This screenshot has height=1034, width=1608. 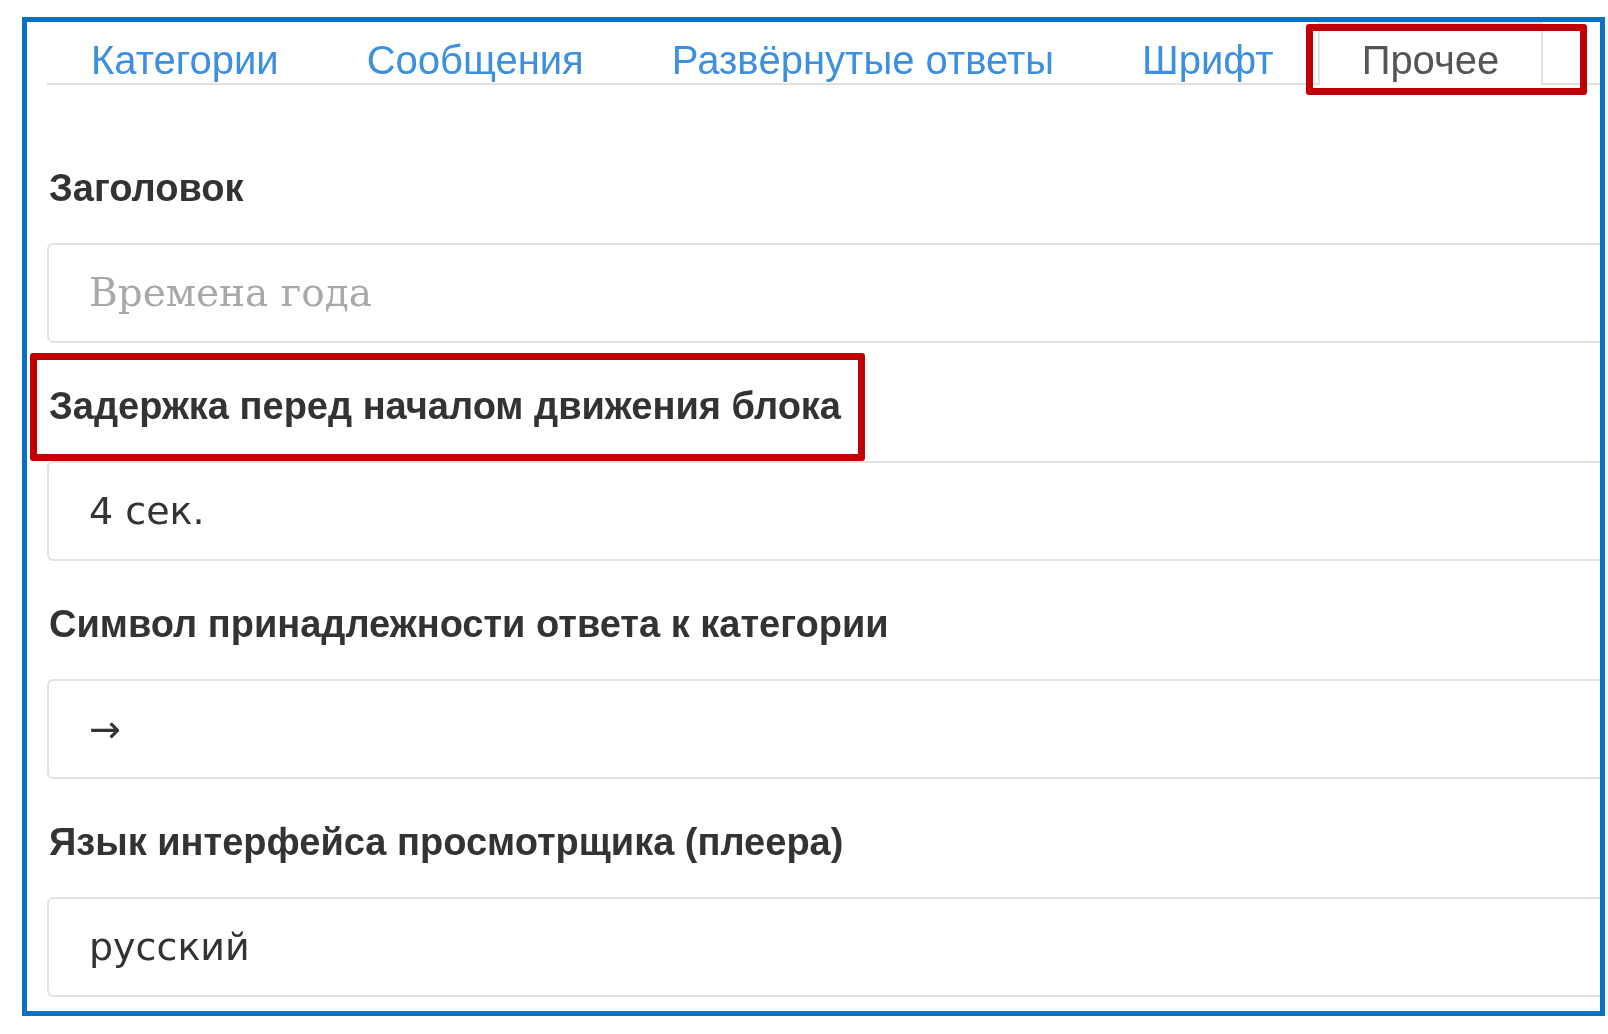 What do you see at coordinates (446, 842) in the screenshot?
I see `field-label: Язык интерфейса просмотрщика (плеера)` at bounding box center [446, 842].